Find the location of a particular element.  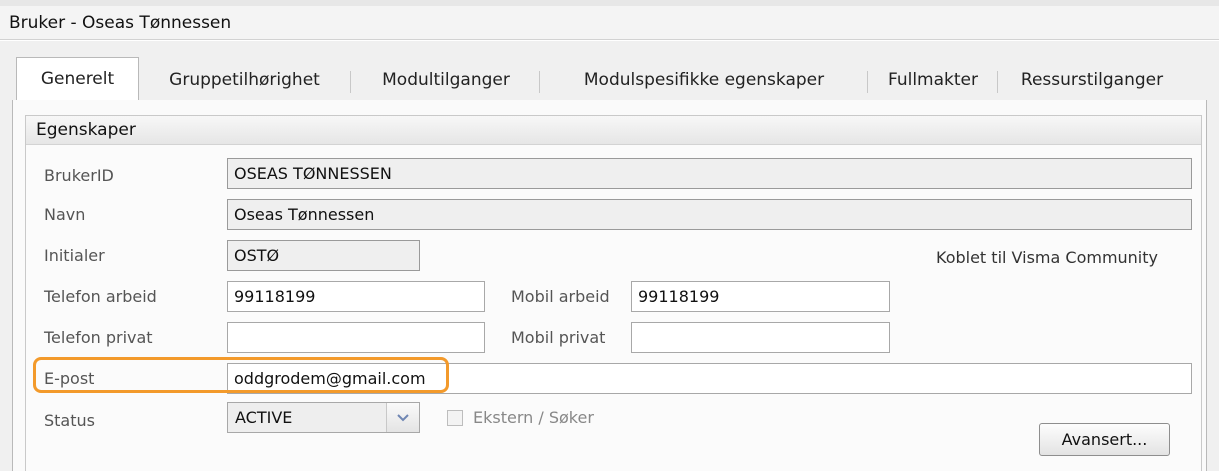

telefon-privat-input is located at coordinates (356, 337).